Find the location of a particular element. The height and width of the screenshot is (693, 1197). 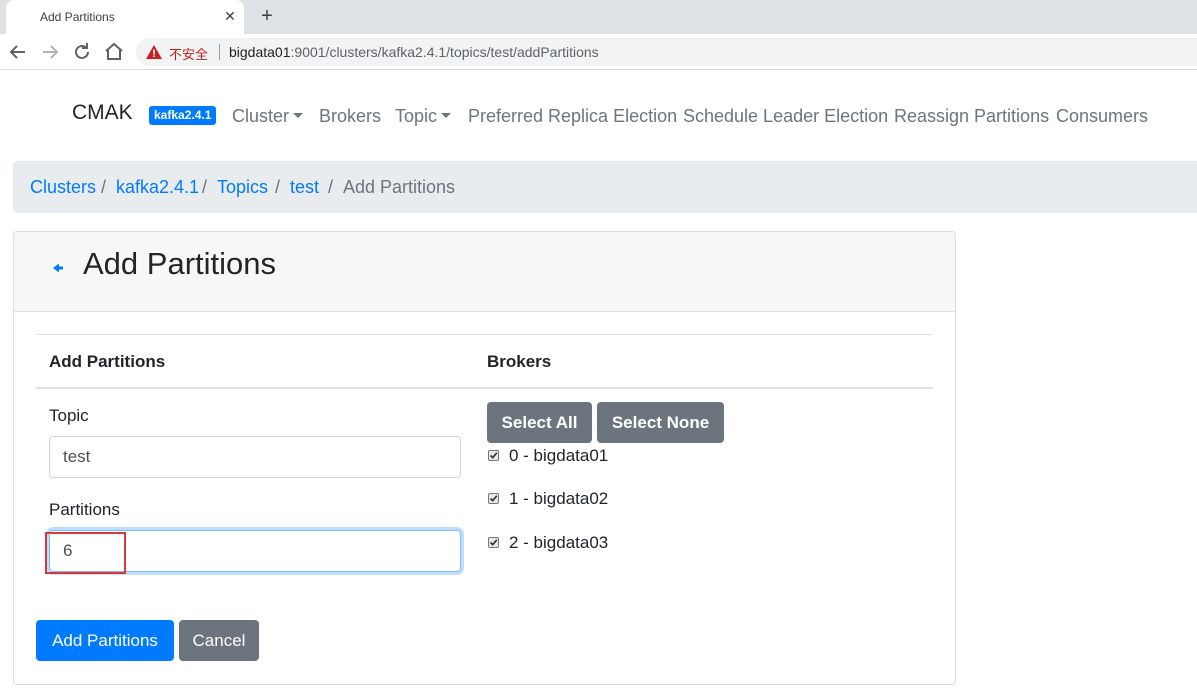

nav-cluster: Cluster is located at coordinates (268, 116).